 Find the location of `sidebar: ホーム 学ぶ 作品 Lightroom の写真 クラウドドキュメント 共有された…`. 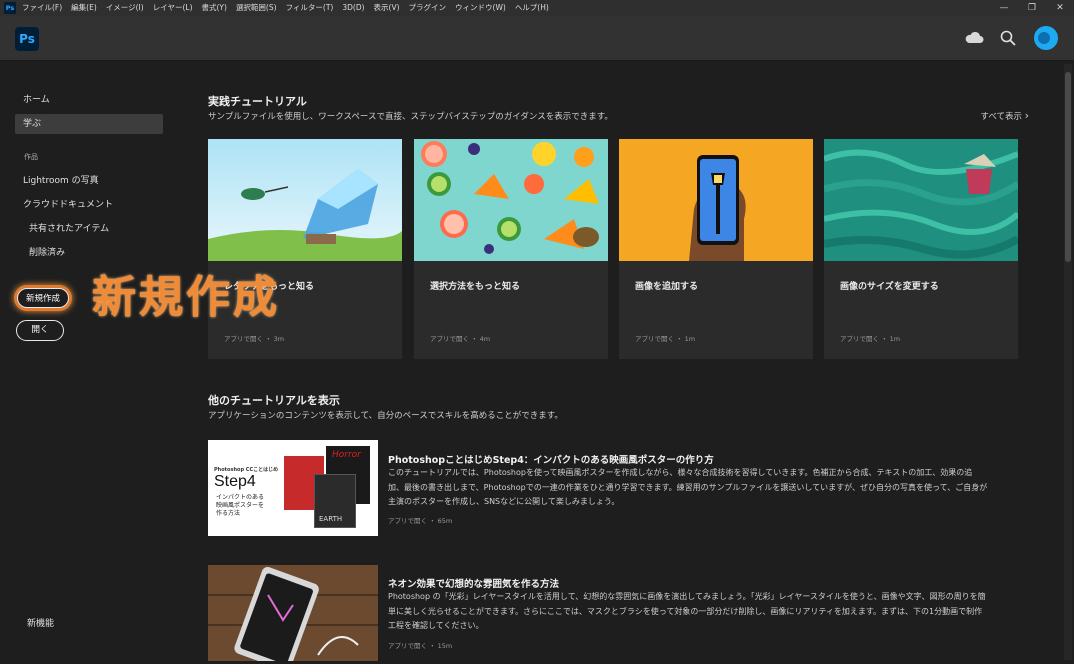

sidebar: ホーム 学ぶ 作品 Lightroom の写真 クラウドドキュメント 共有された… is located at coordinates (85, 362).